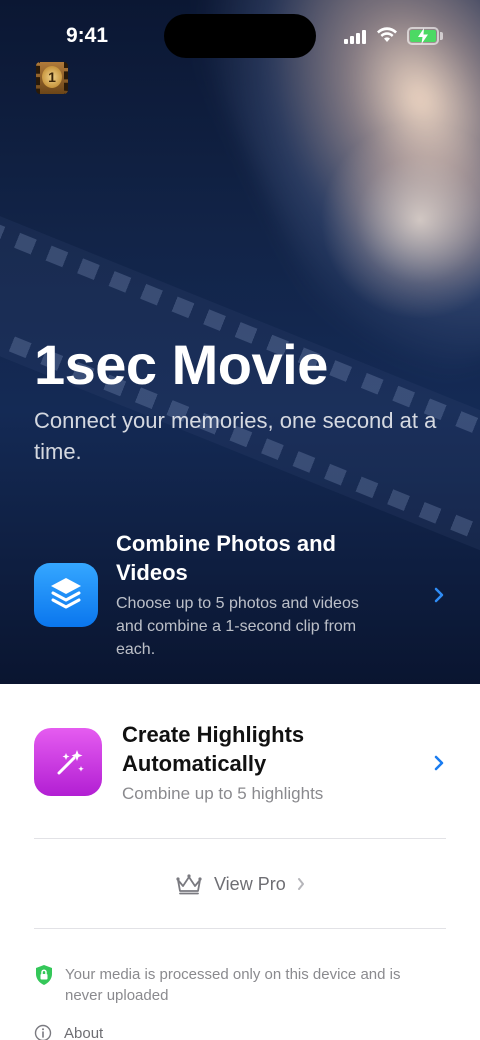 The width and height of the screenshot is (480, 1040). Describe the element at coordinates (400, 220) in the screenshot. I see `hero-light-core` at that location.